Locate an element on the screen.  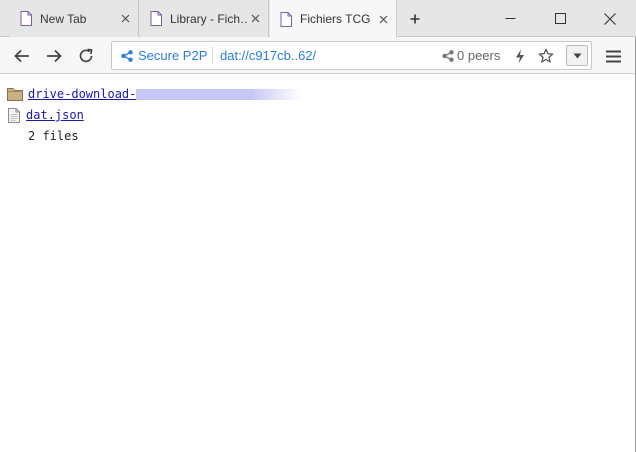
secure-p2p-indicator: Secure P2P is located at coordinates (164, 55).